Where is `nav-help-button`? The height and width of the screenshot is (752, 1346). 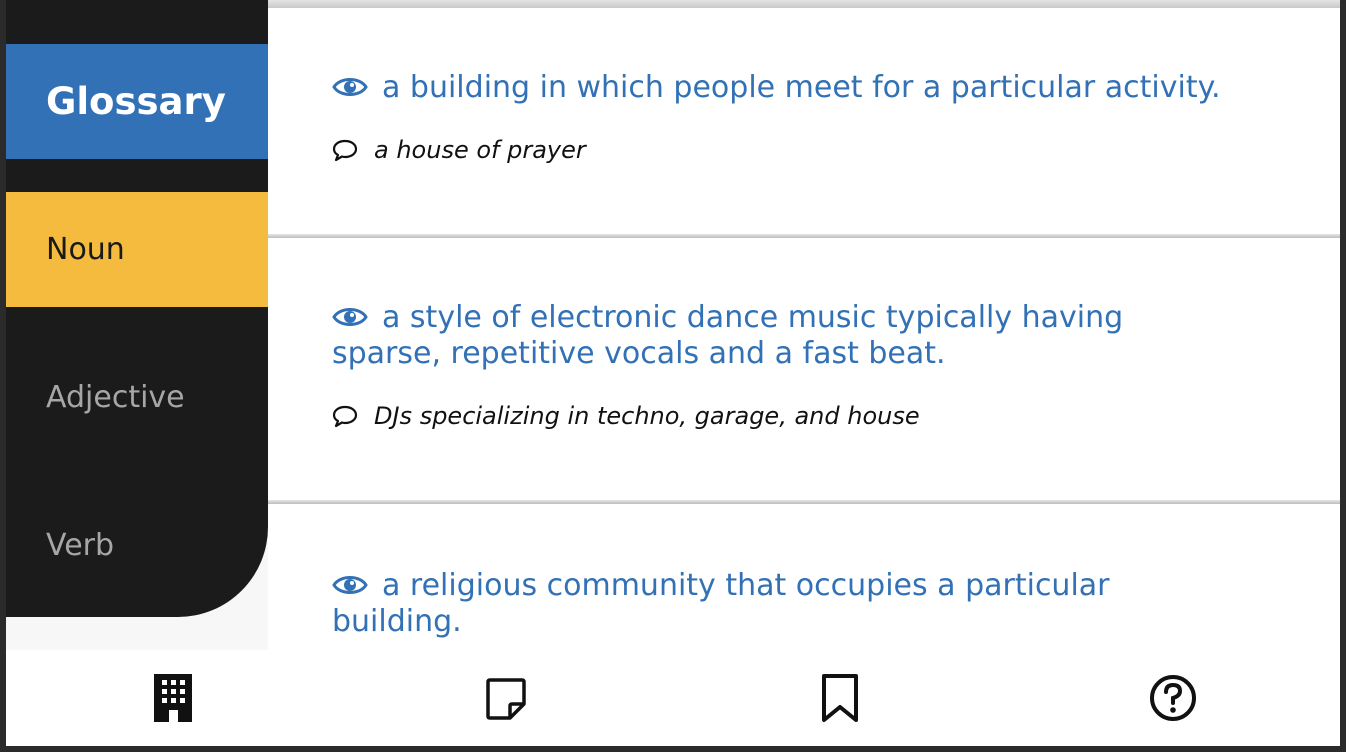 nav-help-button is located at coordinates (1174, 698).